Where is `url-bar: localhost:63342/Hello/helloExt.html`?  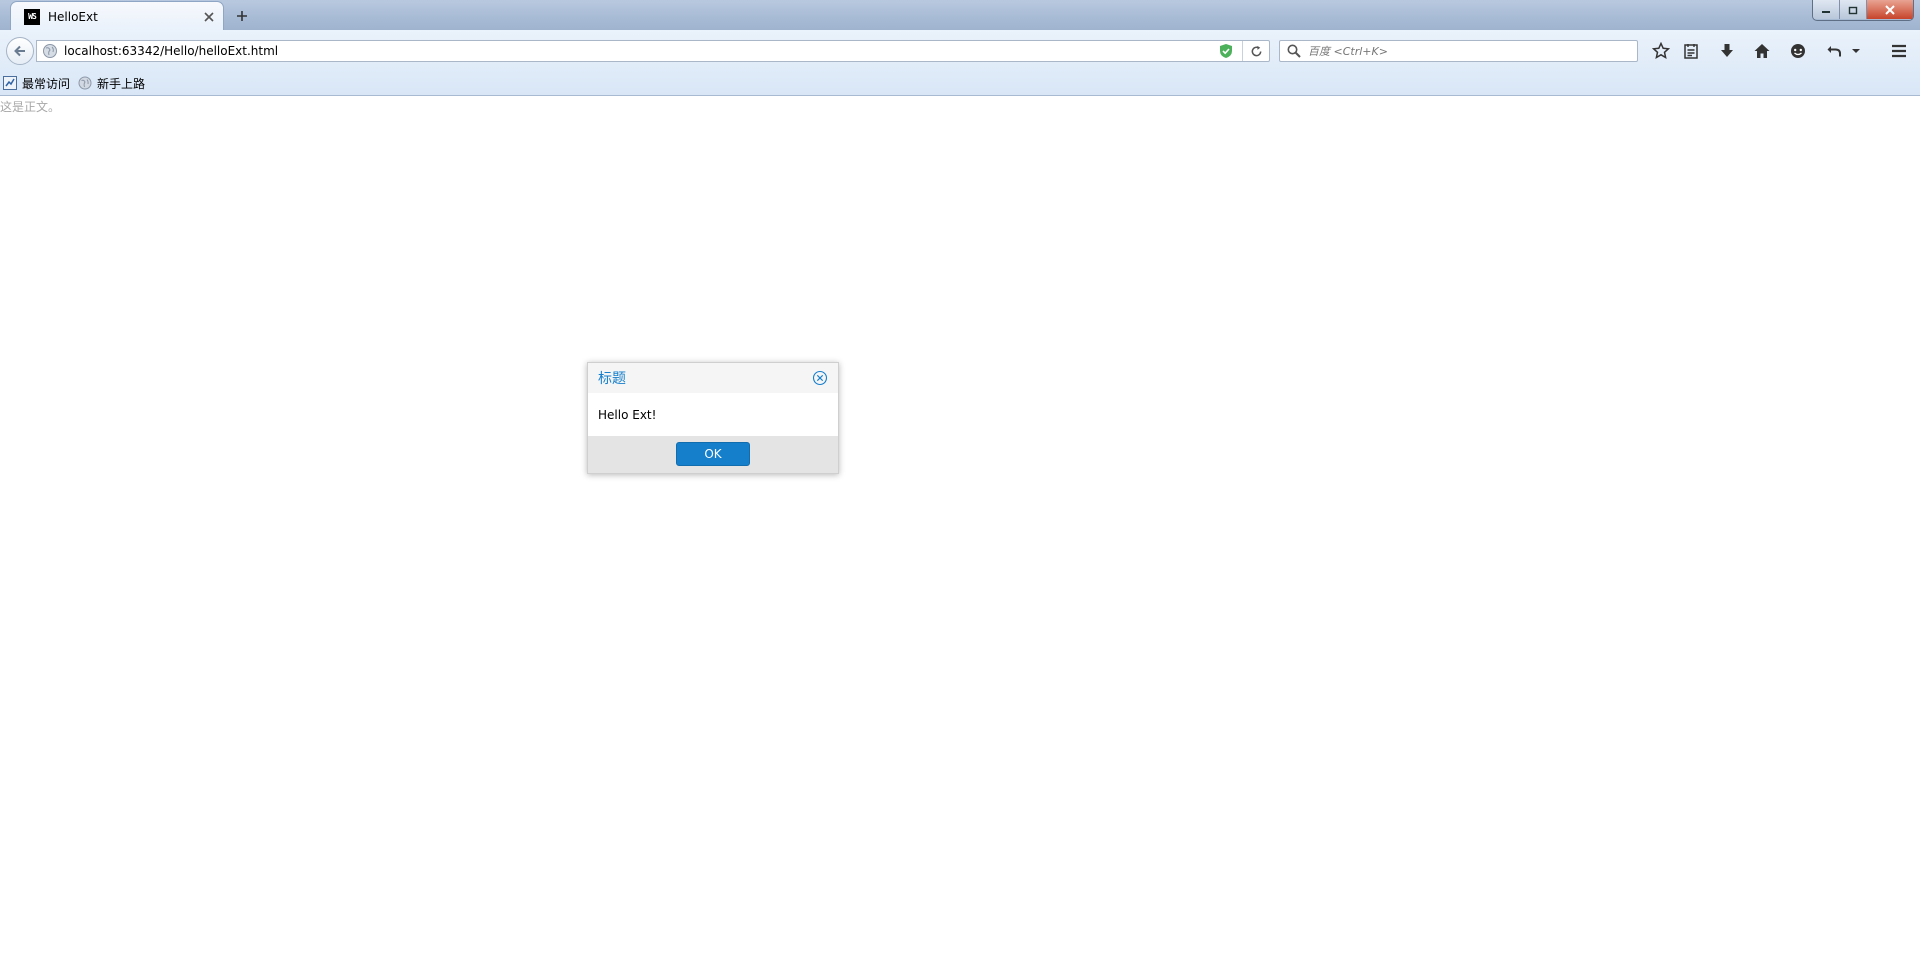 url-bar: localhost:63342/Hello/helloExt.html is located at coordinates (653, 51).